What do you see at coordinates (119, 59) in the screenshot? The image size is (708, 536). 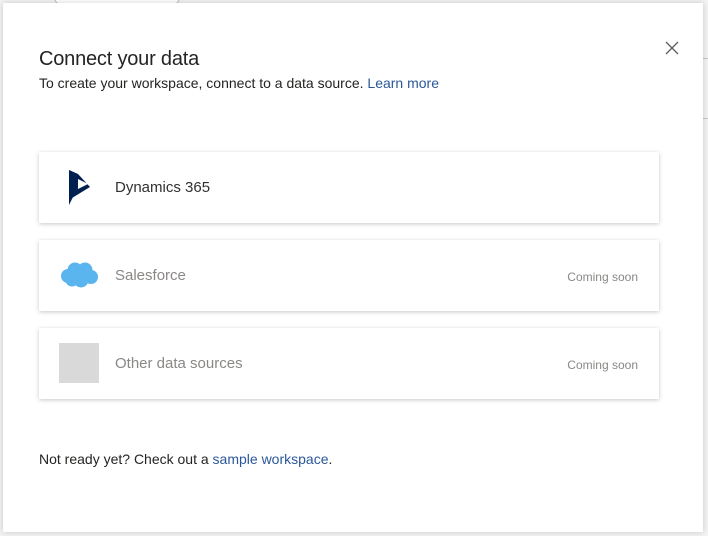 I see `dialog-title: Connect your data` at bounding box center [119, 59].